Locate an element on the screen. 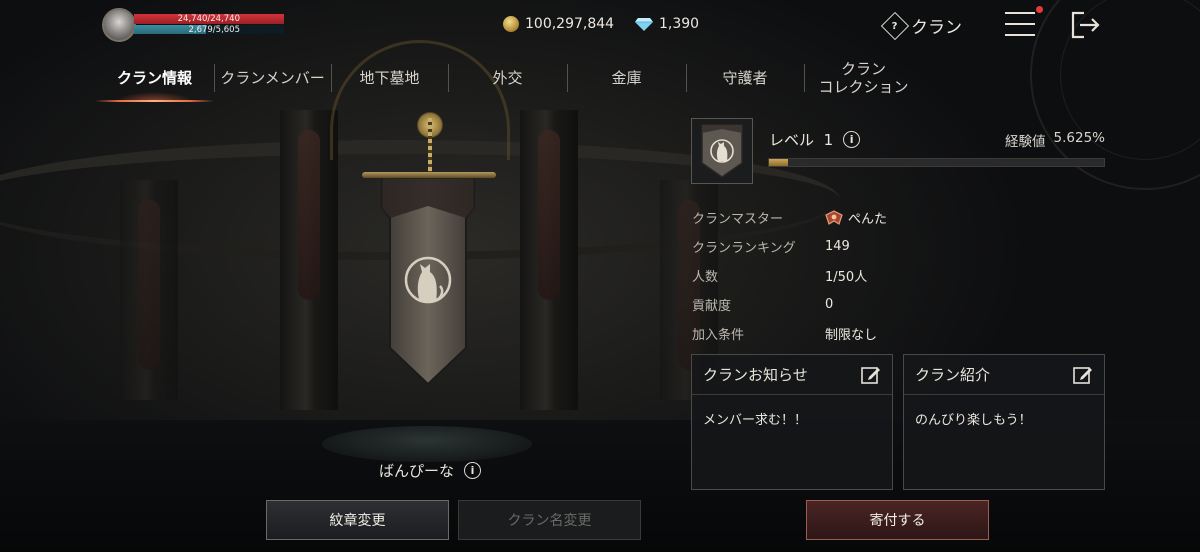  tab-label: 金庫 is located at coordinates (626, 78).